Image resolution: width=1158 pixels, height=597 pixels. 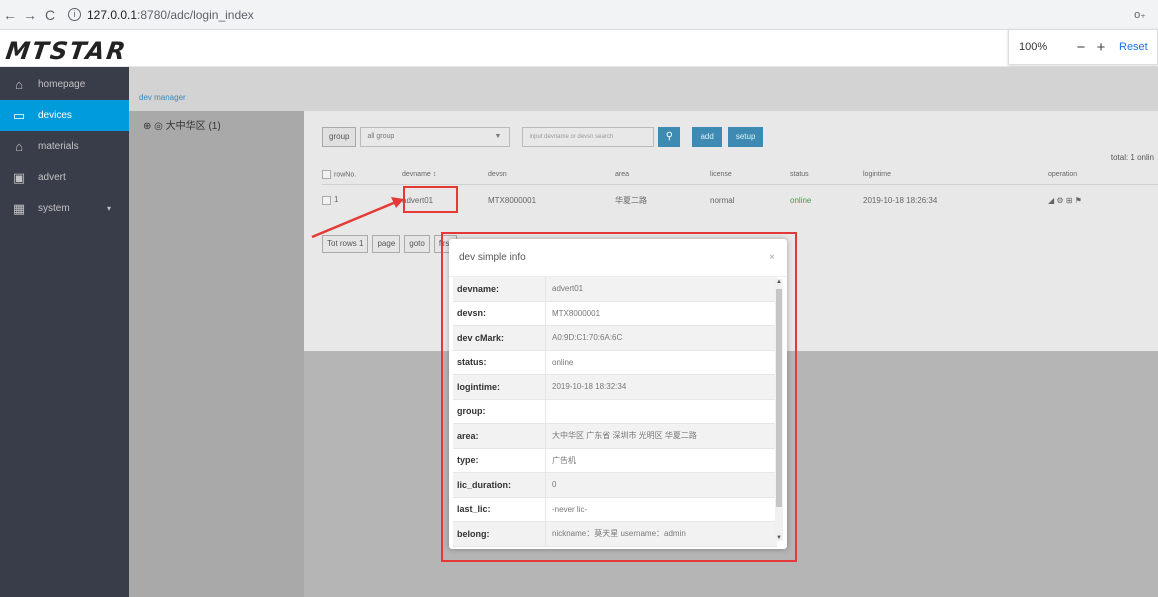 I want to click on license-cell: normal, so click(x=722, y=200).